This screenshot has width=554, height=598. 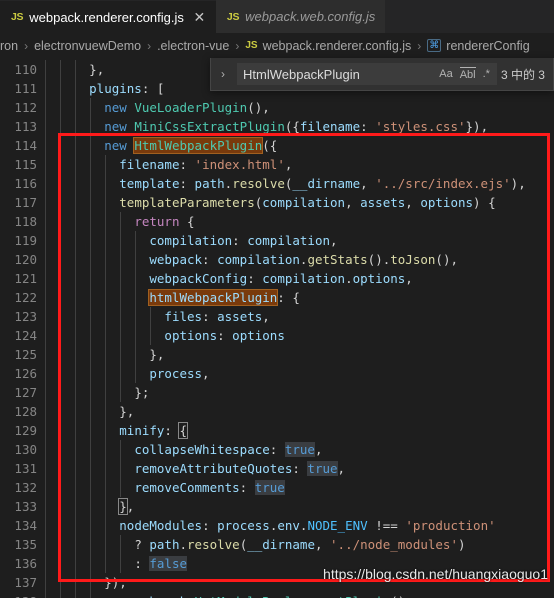 What do you see at coordinates (25, 544) in the screenshot?
I see `line-number: 135` at bounding box center [25, 544].